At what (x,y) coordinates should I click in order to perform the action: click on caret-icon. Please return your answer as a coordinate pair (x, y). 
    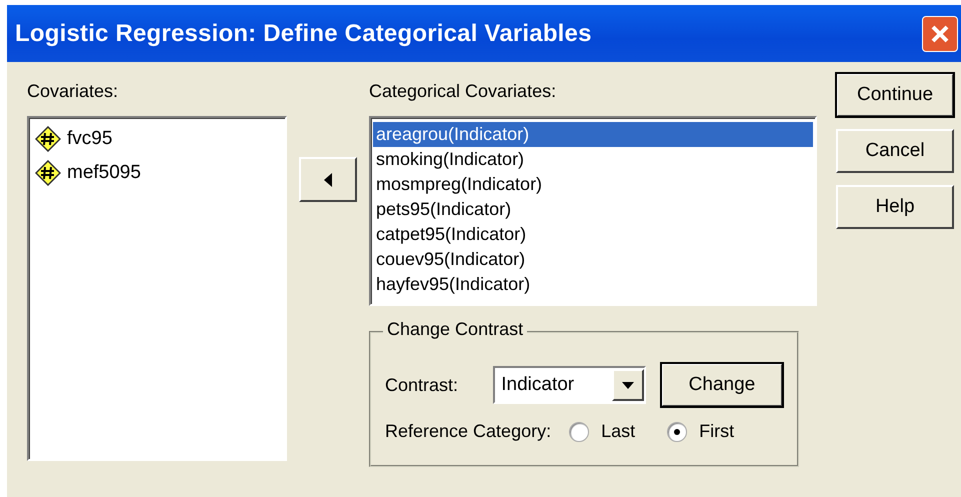
    Looking at the image, I should click on (628, 385).